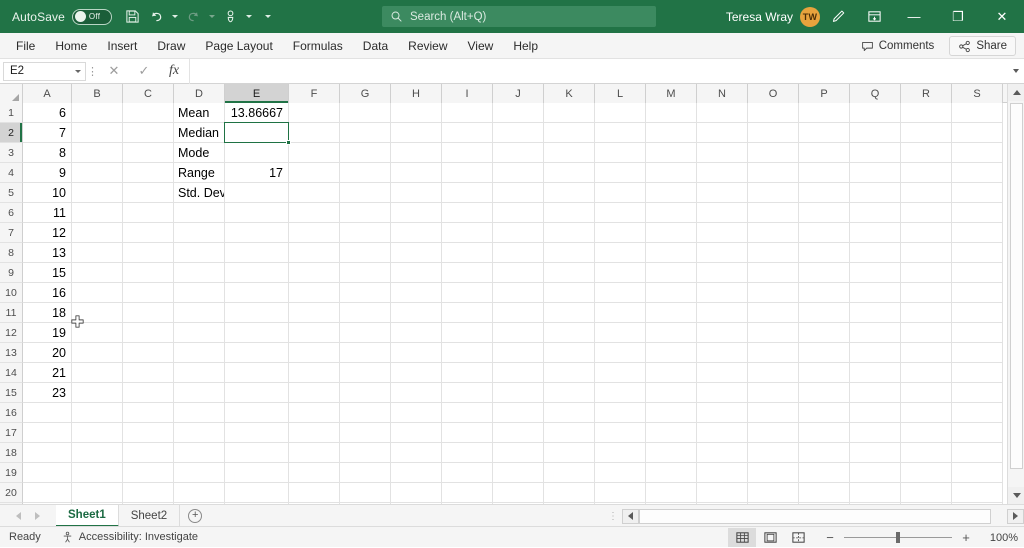 The image size is (1024, 548). Describe the element at coordinates (773, 353) in the screenshot. I see `cell-O13` at that location.